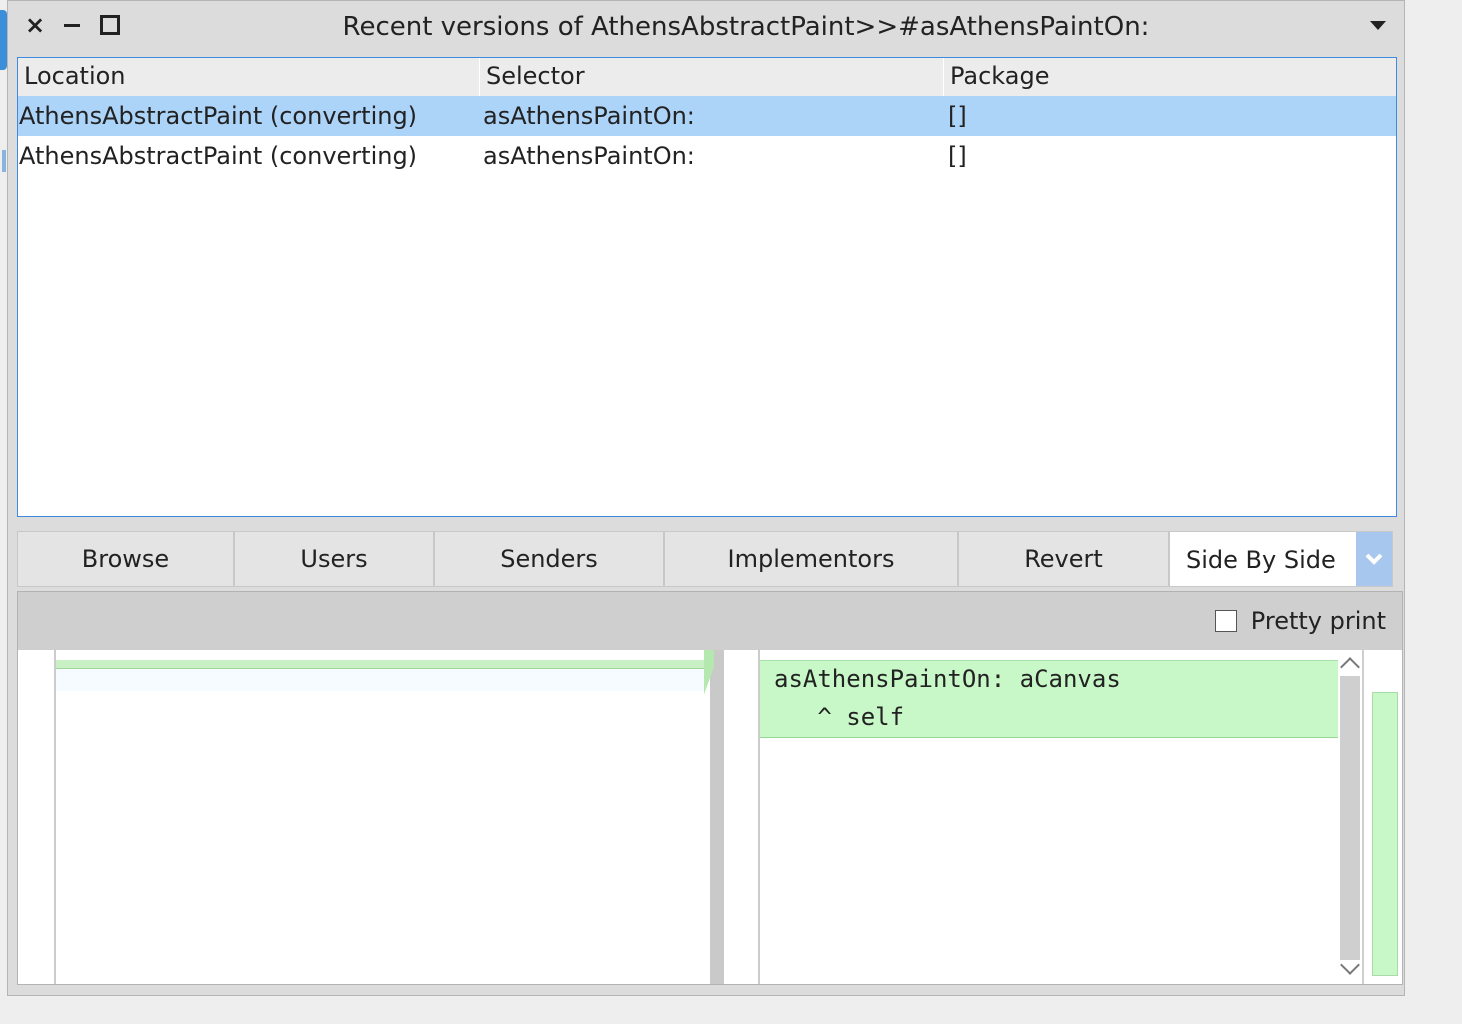 This screenshot has width=1462, height=1024. What do you see at coordinates (1350, 667) in the screenshot?
I see `scroll-up-icon` at bounding box center [1350, 667].